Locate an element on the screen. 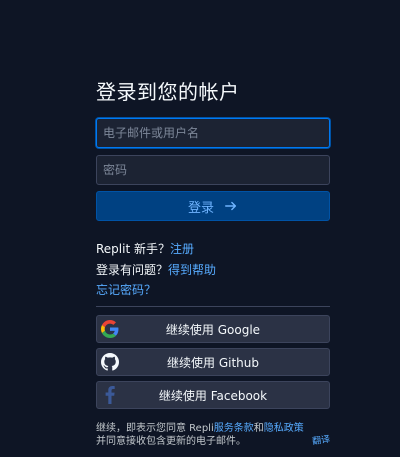 The image size is (400, 457). page-title: 登录到您的帐户 is located at coordinates (168, 92).